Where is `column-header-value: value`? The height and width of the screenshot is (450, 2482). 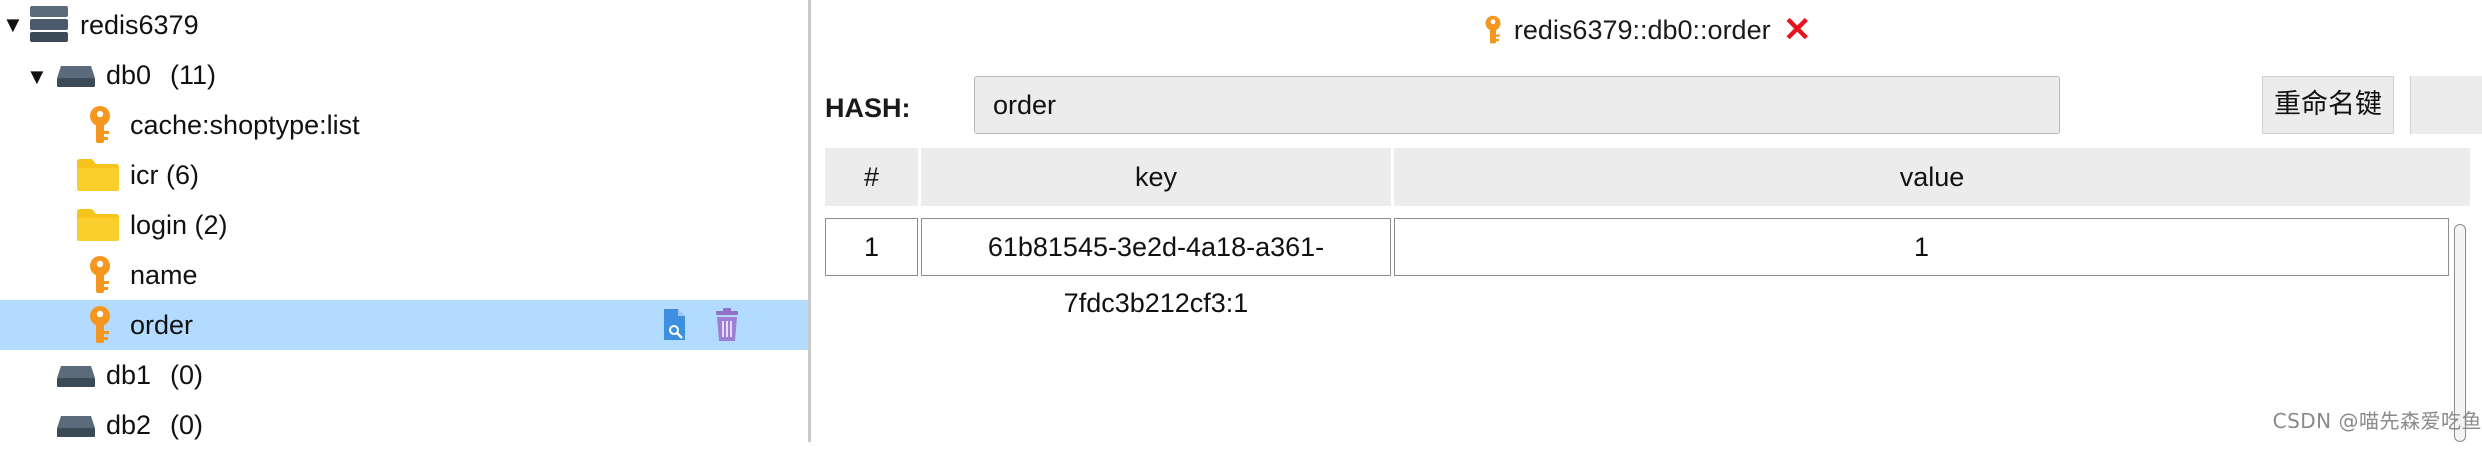
column-header-value: value is located at coordinates (1932, 177).